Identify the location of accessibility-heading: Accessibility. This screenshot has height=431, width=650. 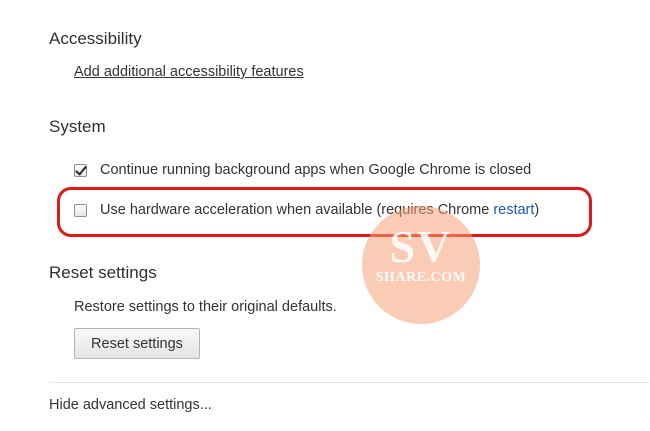
(95, 38).